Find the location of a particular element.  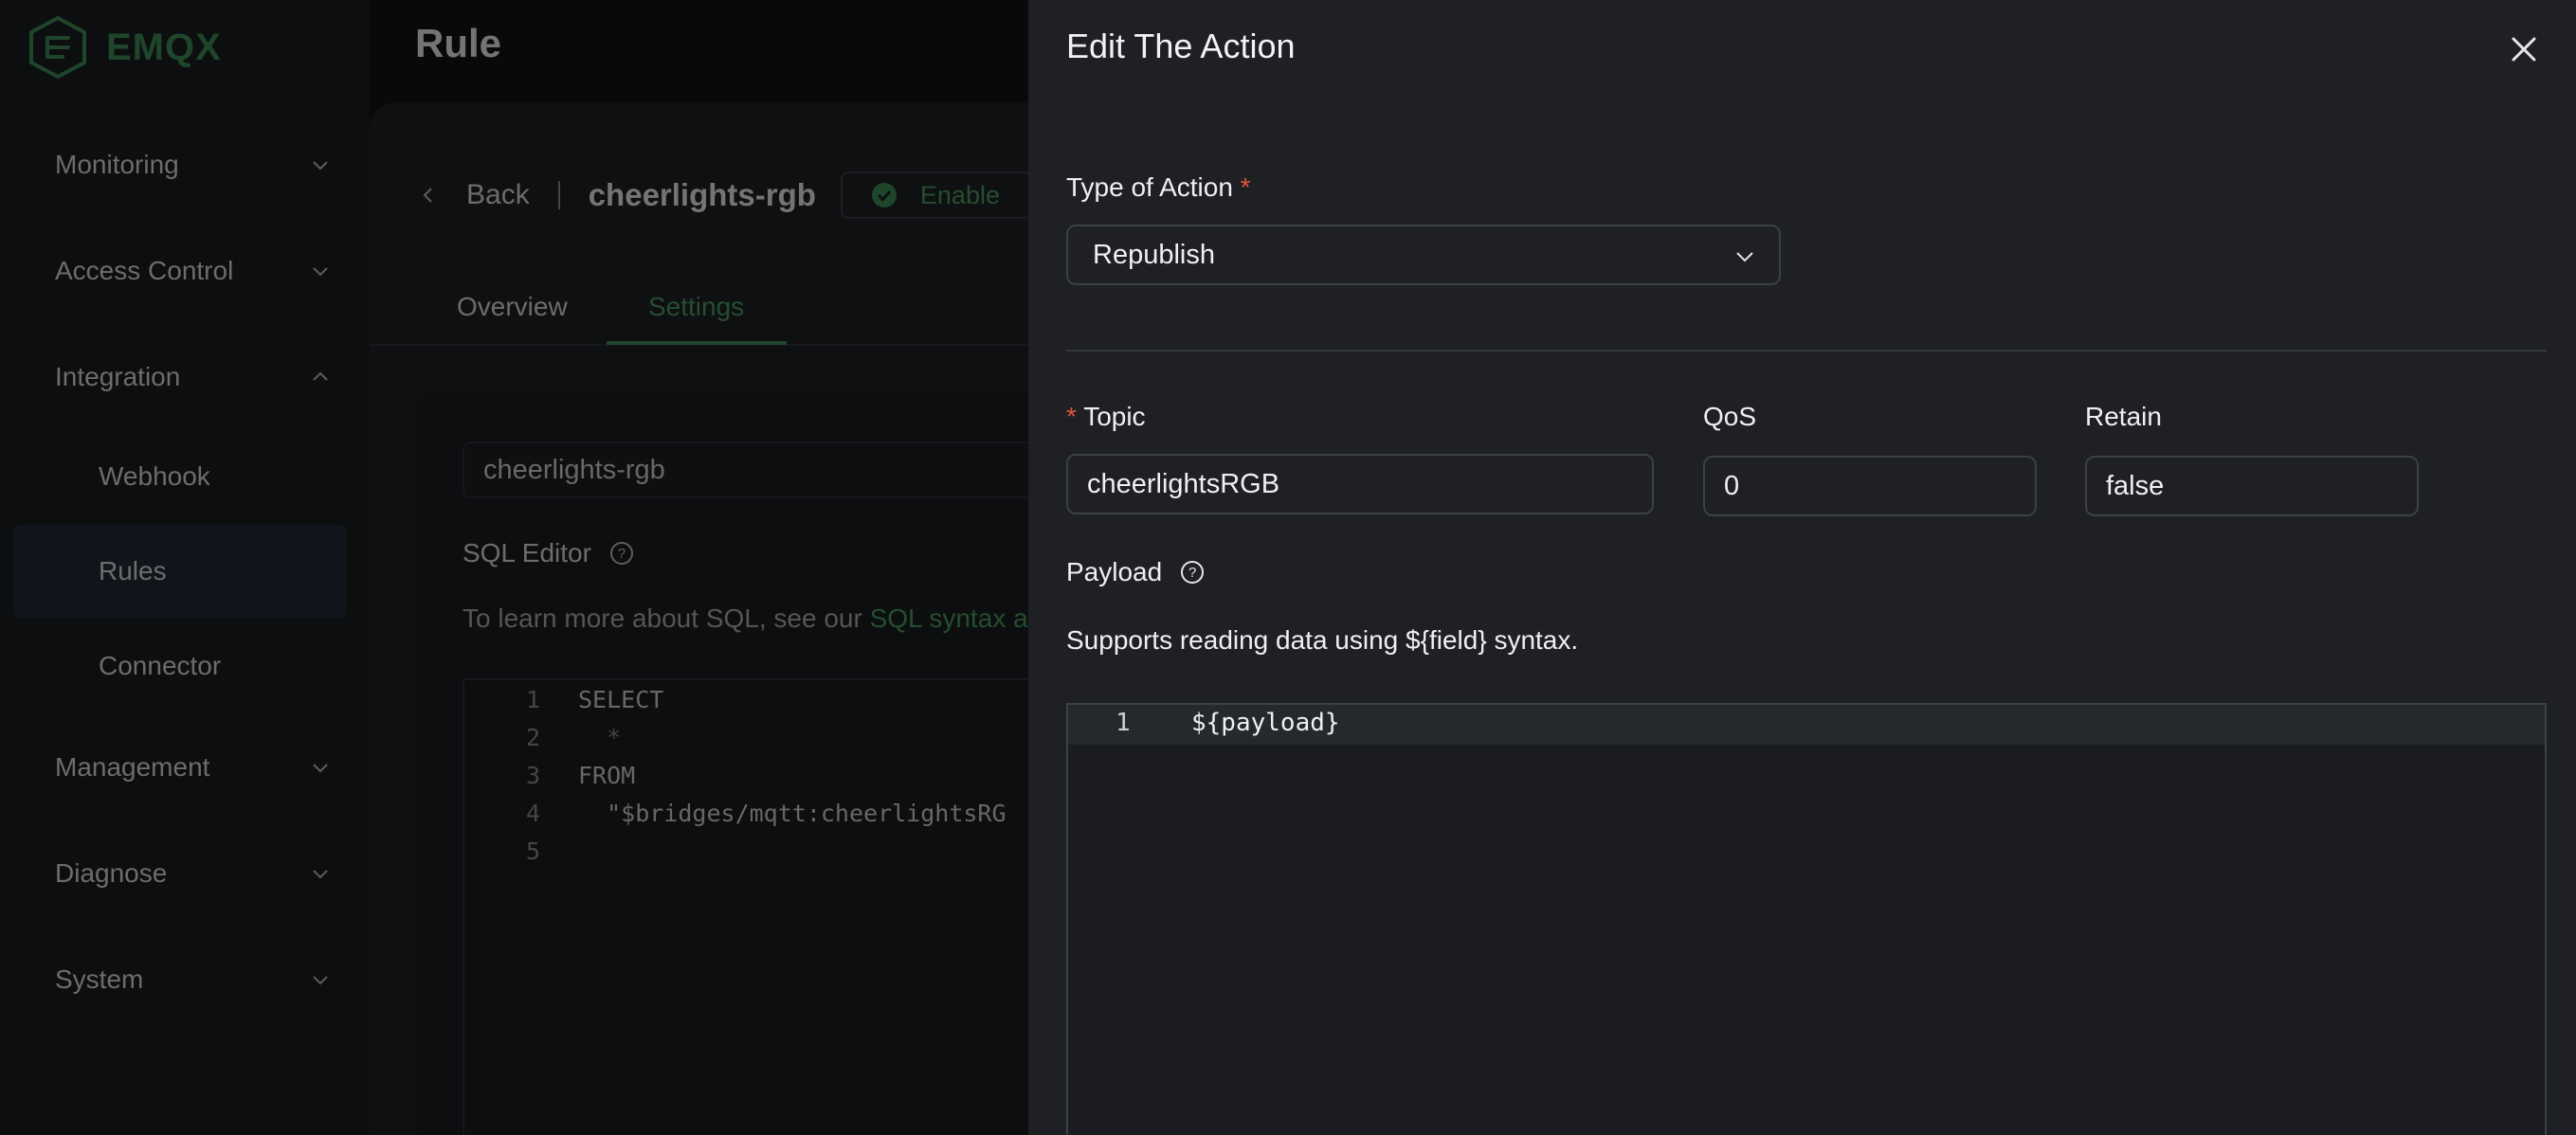

help-icon: ? is located at coordinates (1193, 572).